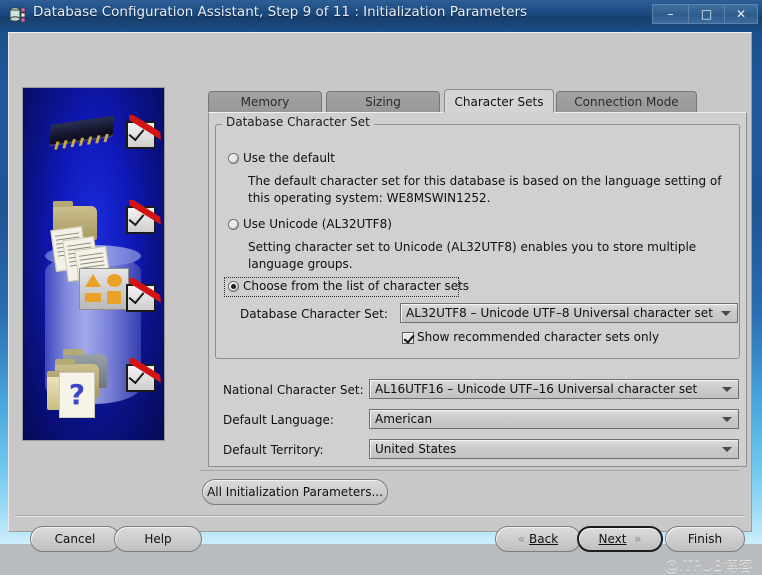 The height and width of the screenshot is (575, 762). I want to click on default-language-label: Default Language:, so click(278, 420).